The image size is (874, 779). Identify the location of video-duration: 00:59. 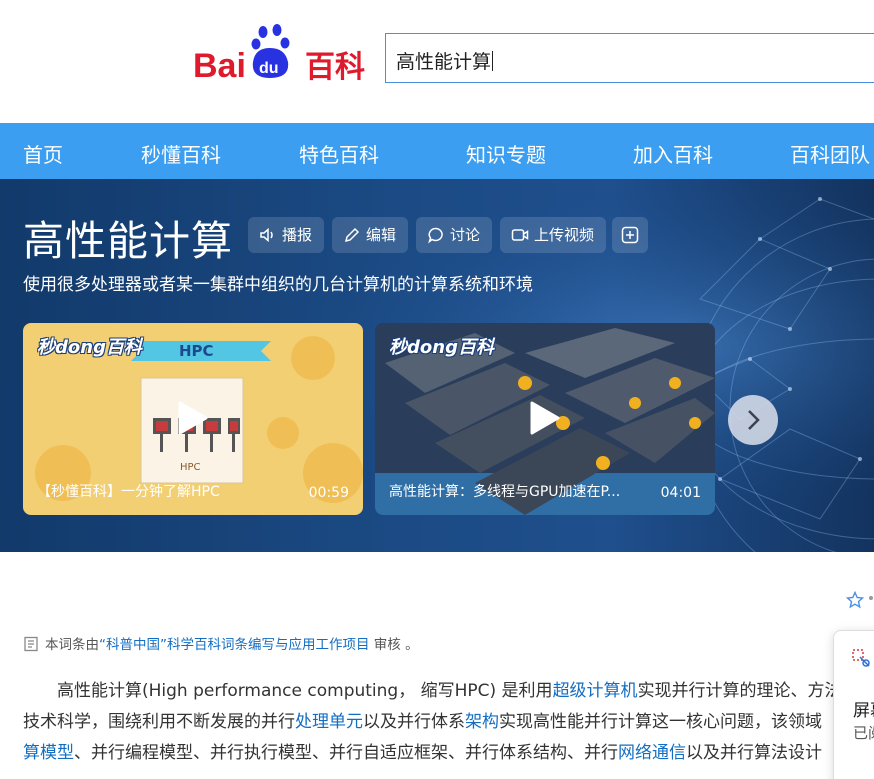
(328, 493).